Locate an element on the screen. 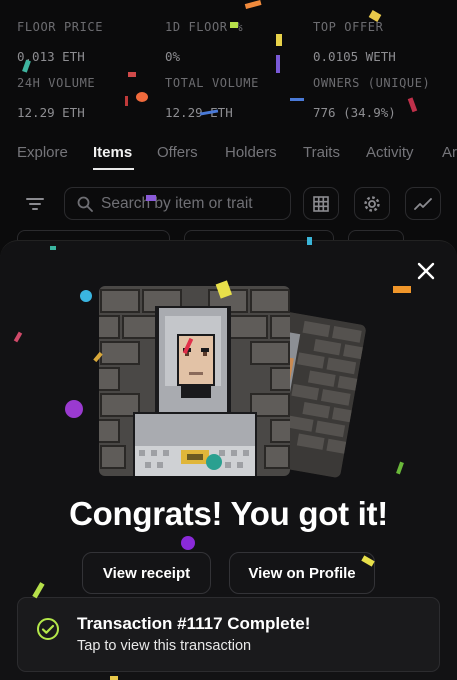  search-icon is located at coordinates (85, 204).